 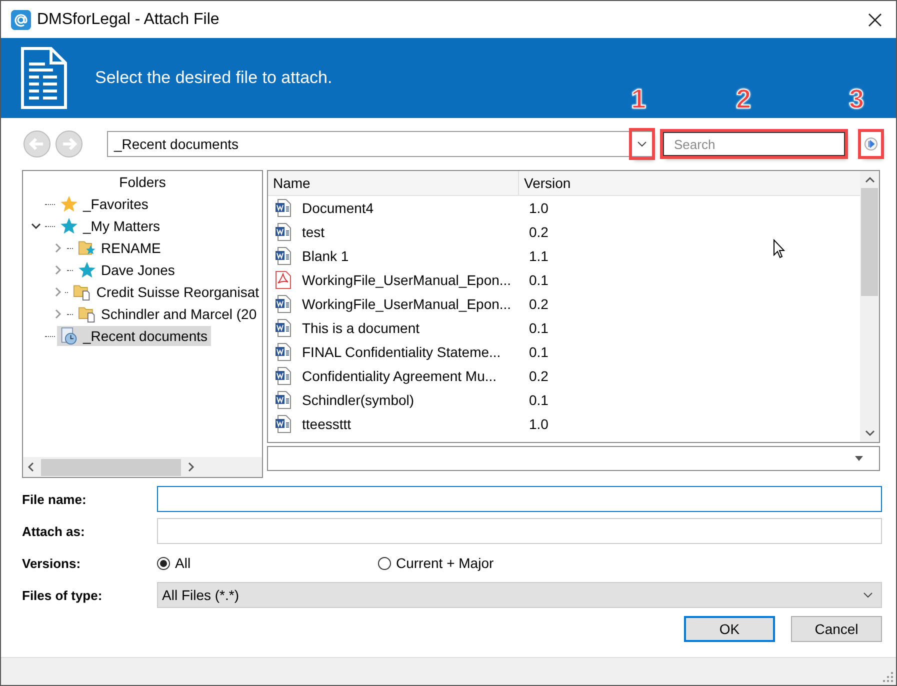 I want to click on window-title: DMSforLegal - Attach File, so click(x=128, y=19).